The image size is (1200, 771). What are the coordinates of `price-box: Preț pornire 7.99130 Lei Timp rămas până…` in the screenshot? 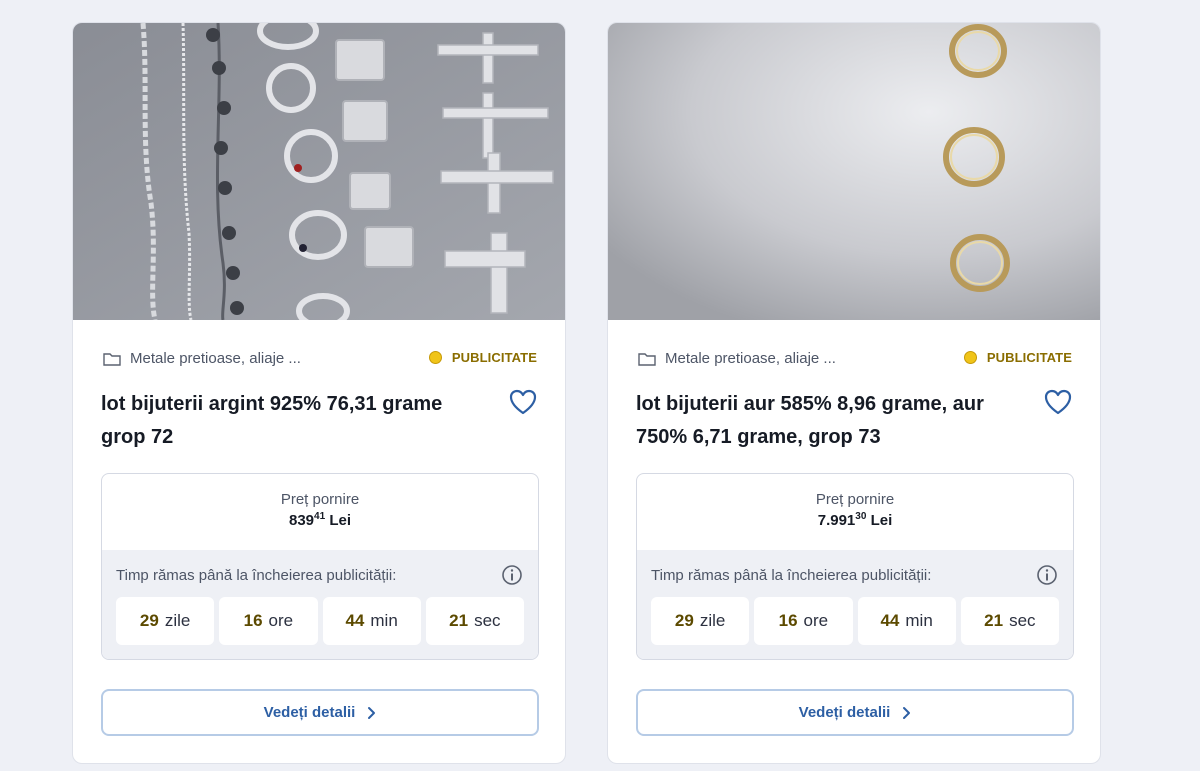 It's located at (855, 566).